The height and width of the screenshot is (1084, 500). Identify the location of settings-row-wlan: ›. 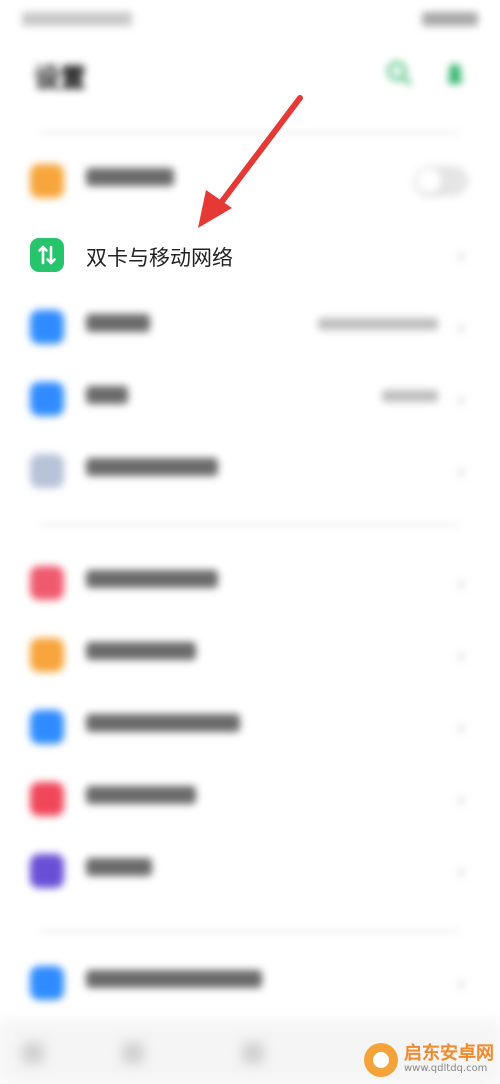
(250, 328).